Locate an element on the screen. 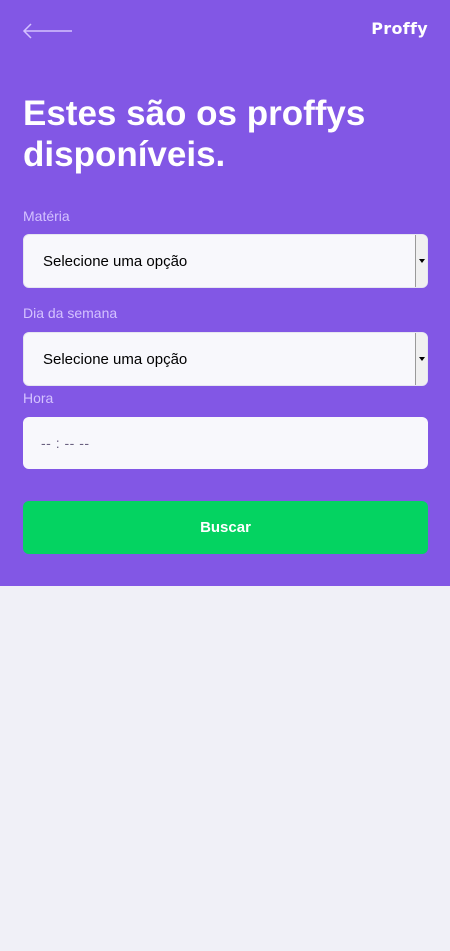 This screenshot has height=951, width=450. subject-select: Selecione uma opção is located at coordinates (225, 261).